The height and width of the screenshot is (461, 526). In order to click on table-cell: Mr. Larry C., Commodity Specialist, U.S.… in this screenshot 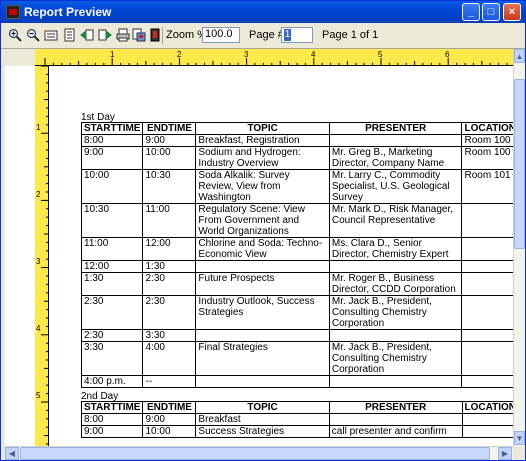, I will do `click(395, 186)`.